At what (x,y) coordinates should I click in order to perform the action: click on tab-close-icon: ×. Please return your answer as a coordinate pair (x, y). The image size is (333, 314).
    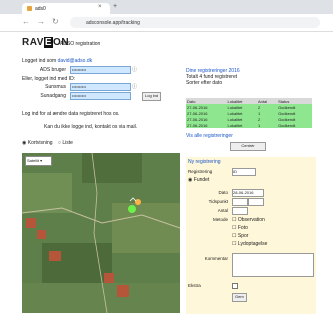
    Looking at the image, I should click on (100, 7).